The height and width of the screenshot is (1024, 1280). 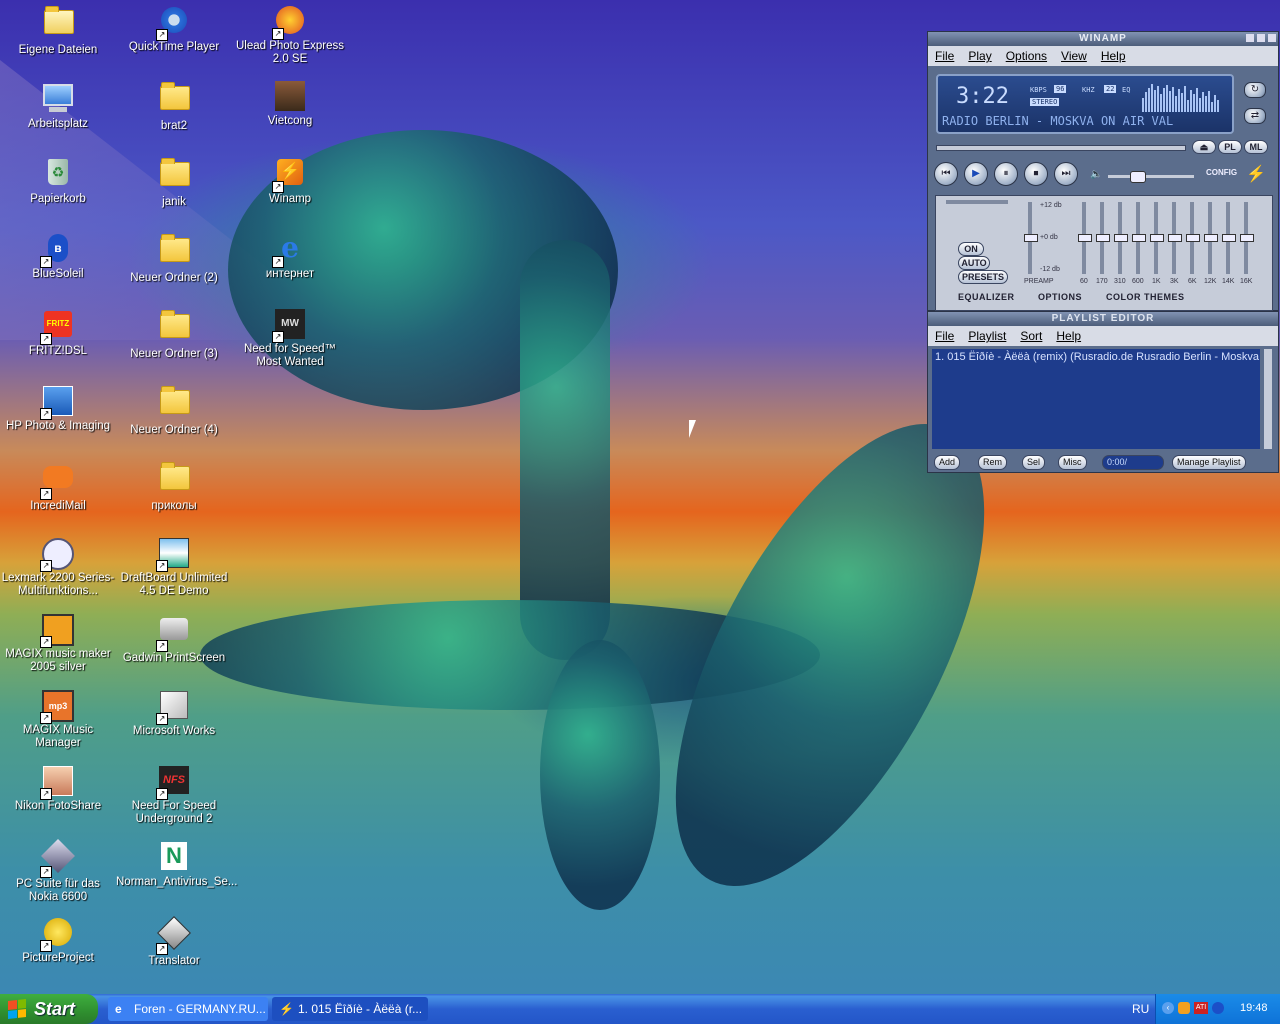 What do you see at coordinates (1061, 148) in the screenshot?
I see `seek-bar` at bounding box center [1061, 148].